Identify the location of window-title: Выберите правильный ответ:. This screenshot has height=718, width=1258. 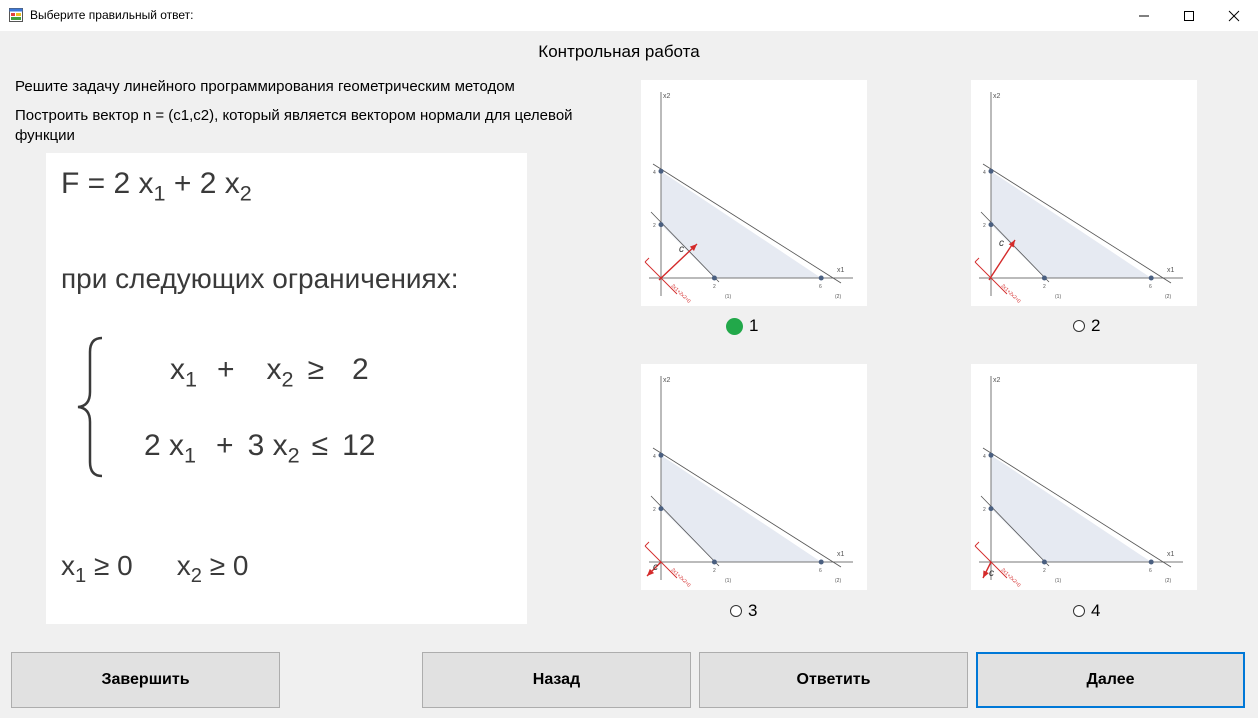
(112, 15).